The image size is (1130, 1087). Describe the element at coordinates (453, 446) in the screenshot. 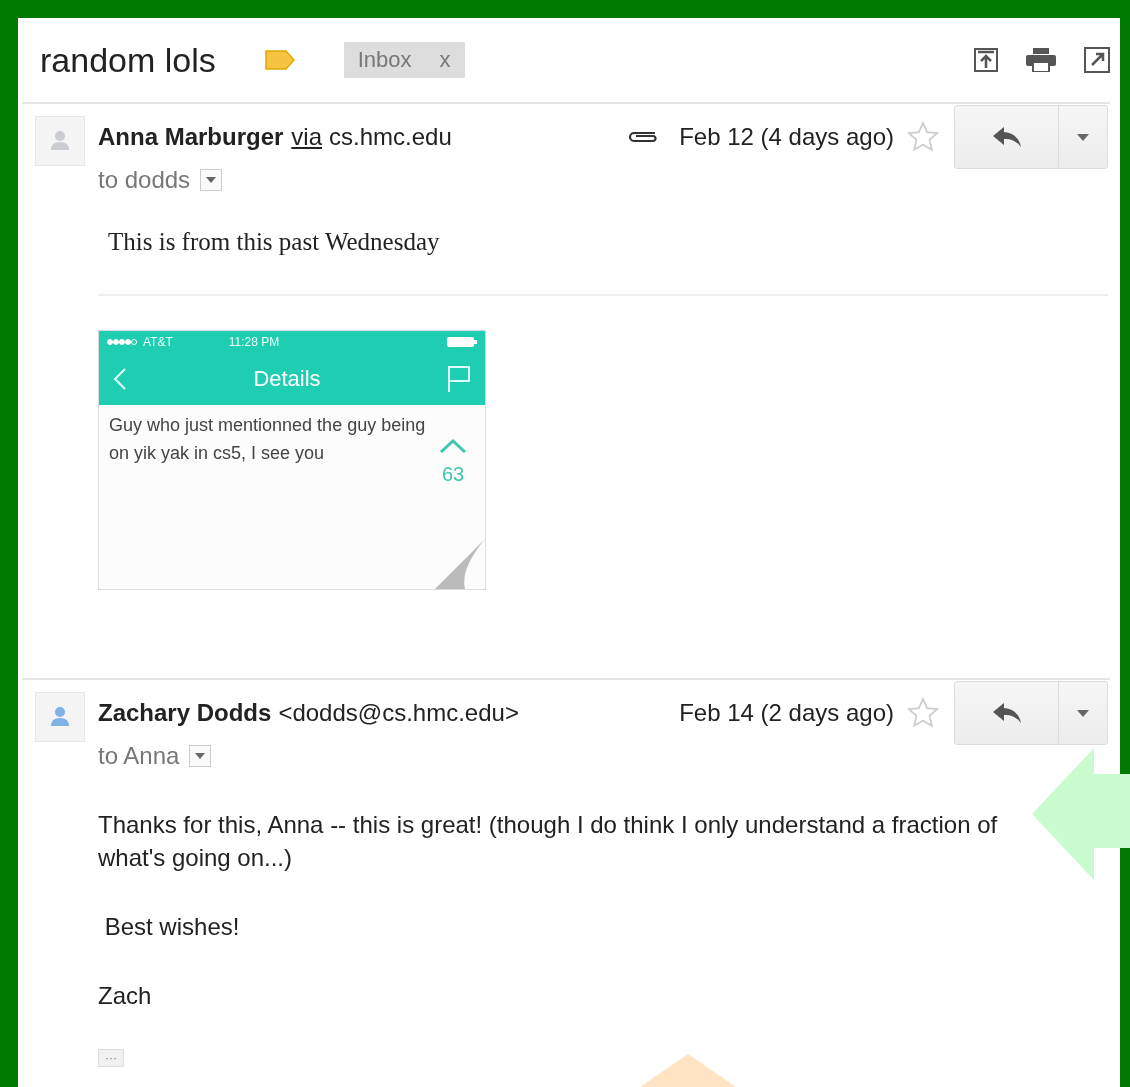

I see `upvote-icon` at that location.